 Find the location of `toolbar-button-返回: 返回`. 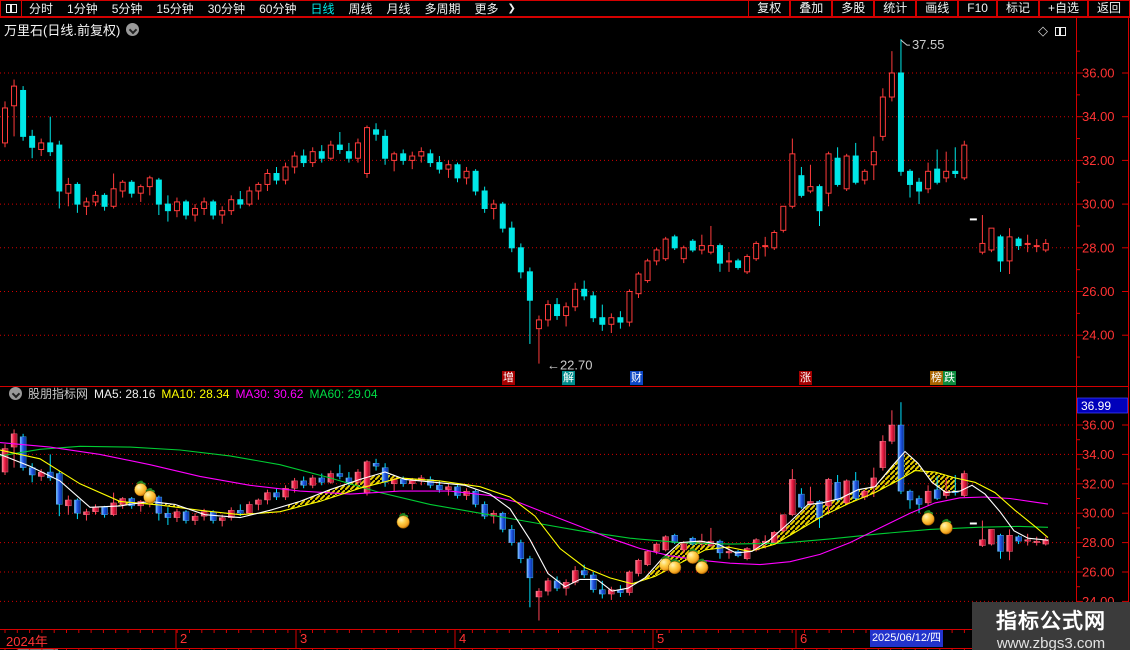

toolbar-button-返回: 返回 is located at coordinates (1108, 8).